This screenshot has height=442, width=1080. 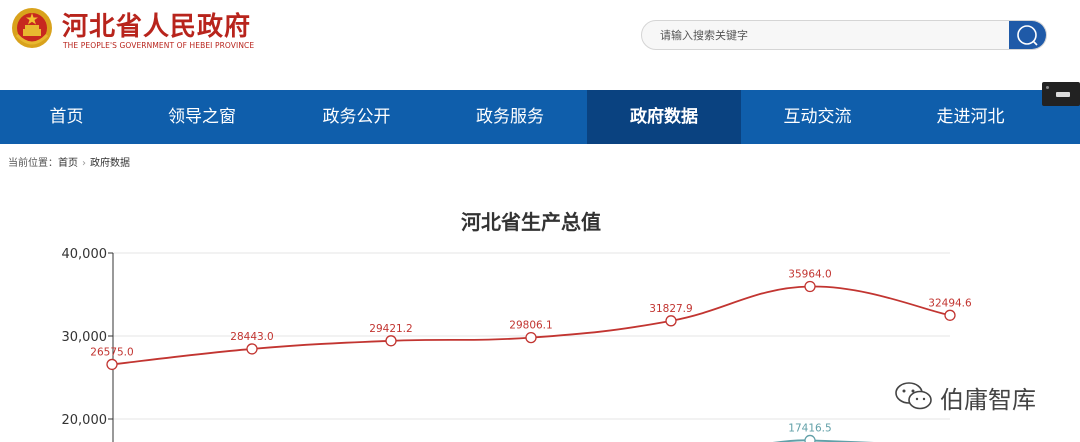 I want to click on widget-bar, so click(x=1063, y=94).